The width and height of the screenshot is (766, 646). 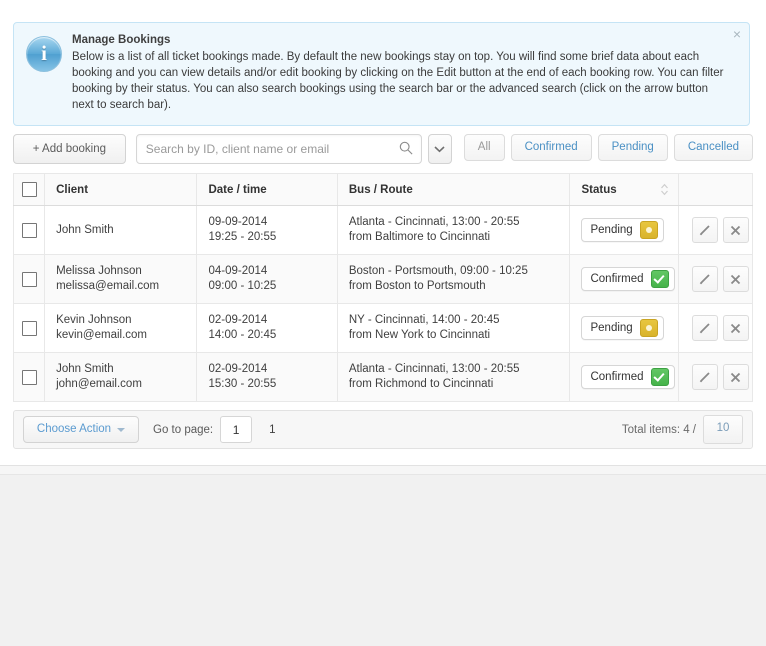 What do you see at coordinates (438, 271) in the screenshot?
I see `route-primary: Boston - Portsmouth, 09:00 - 10:25` at bounding box center [438, 271].